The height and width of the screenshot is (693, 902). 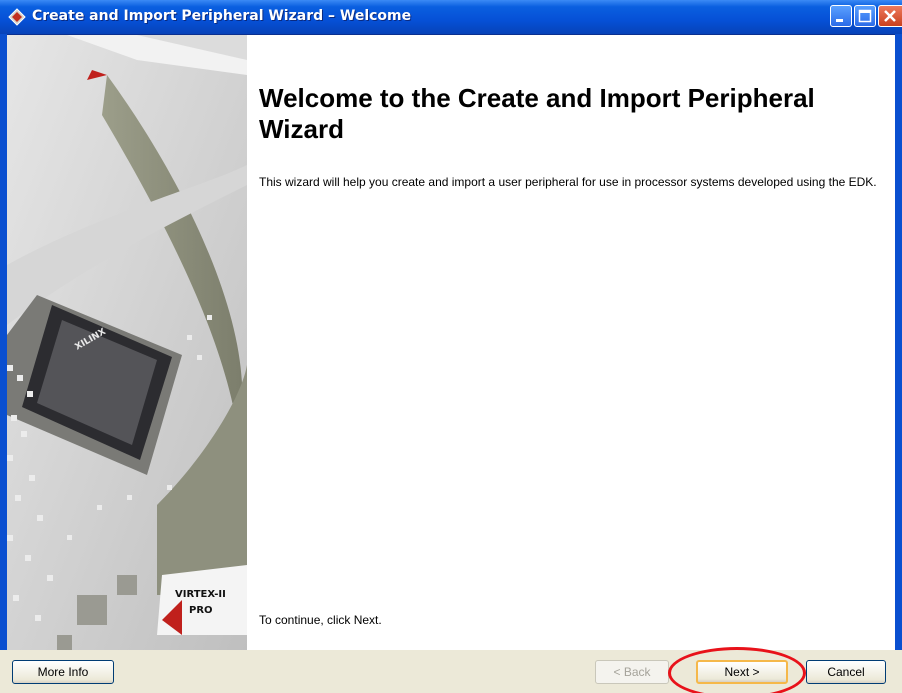 I want to click on minimize-icon, so click(x=839, y=20).